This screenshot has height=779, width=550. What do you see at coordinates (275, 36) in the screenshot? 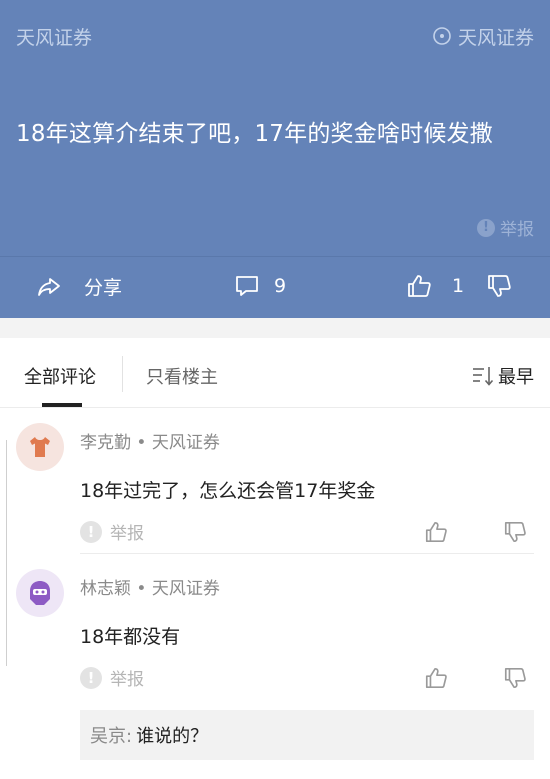
I see `post-header: 天风证券 天风证券` at bounding box center [275, 36].